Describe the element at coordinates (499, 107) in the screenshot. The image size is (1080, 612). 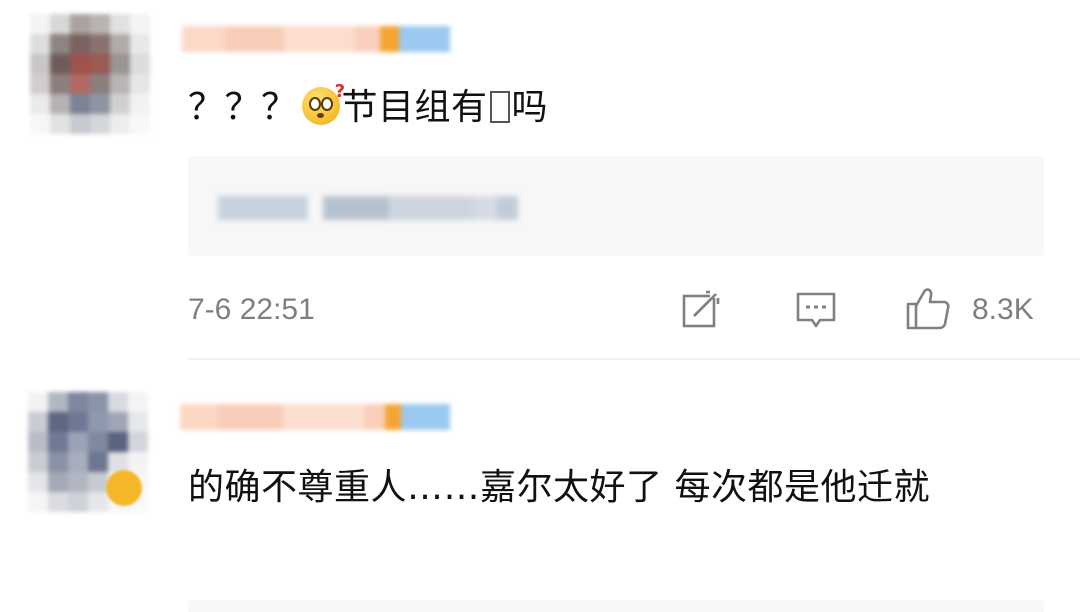
I see `missing-glyph-icon` at that location.